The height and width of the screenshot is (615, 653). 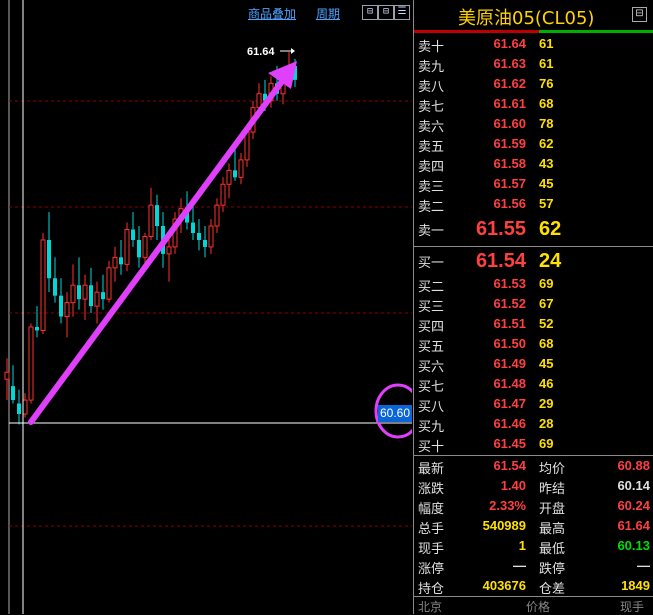 I want to click on high-price-label: 61.64, so click(x=261, y=52).